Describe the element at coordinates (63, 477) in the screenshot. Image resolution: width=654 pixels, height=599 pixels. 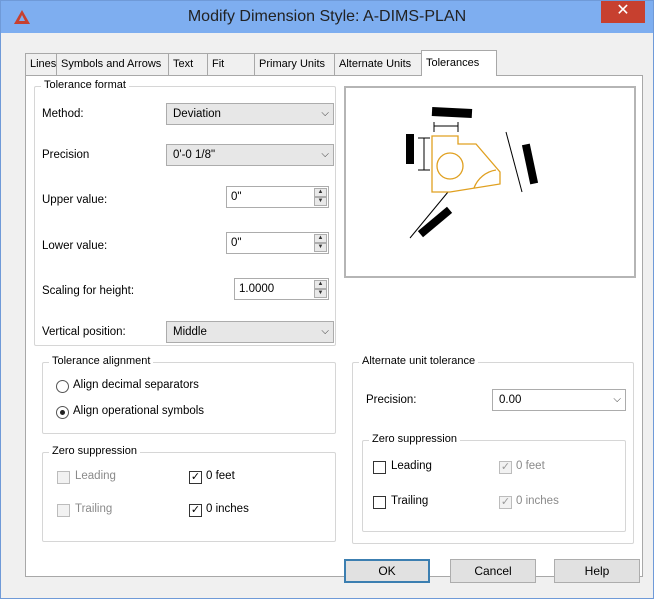
I see `primary-leading-checkbox` at that location.